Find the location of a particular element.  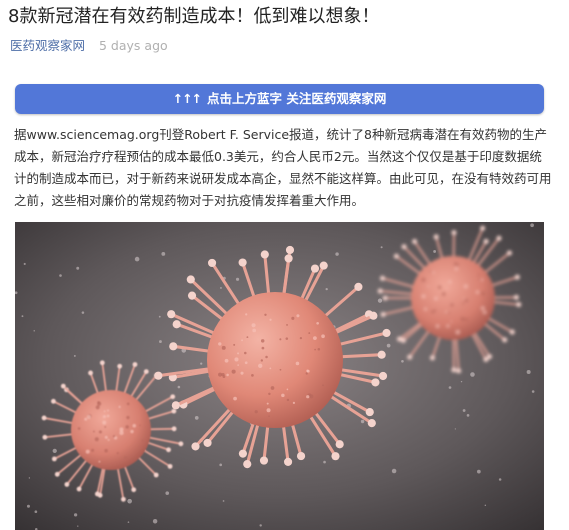

article-title: 8款新冠潜在有效药制造成本！低到难以想象！ is located at coordinates (194, 16).